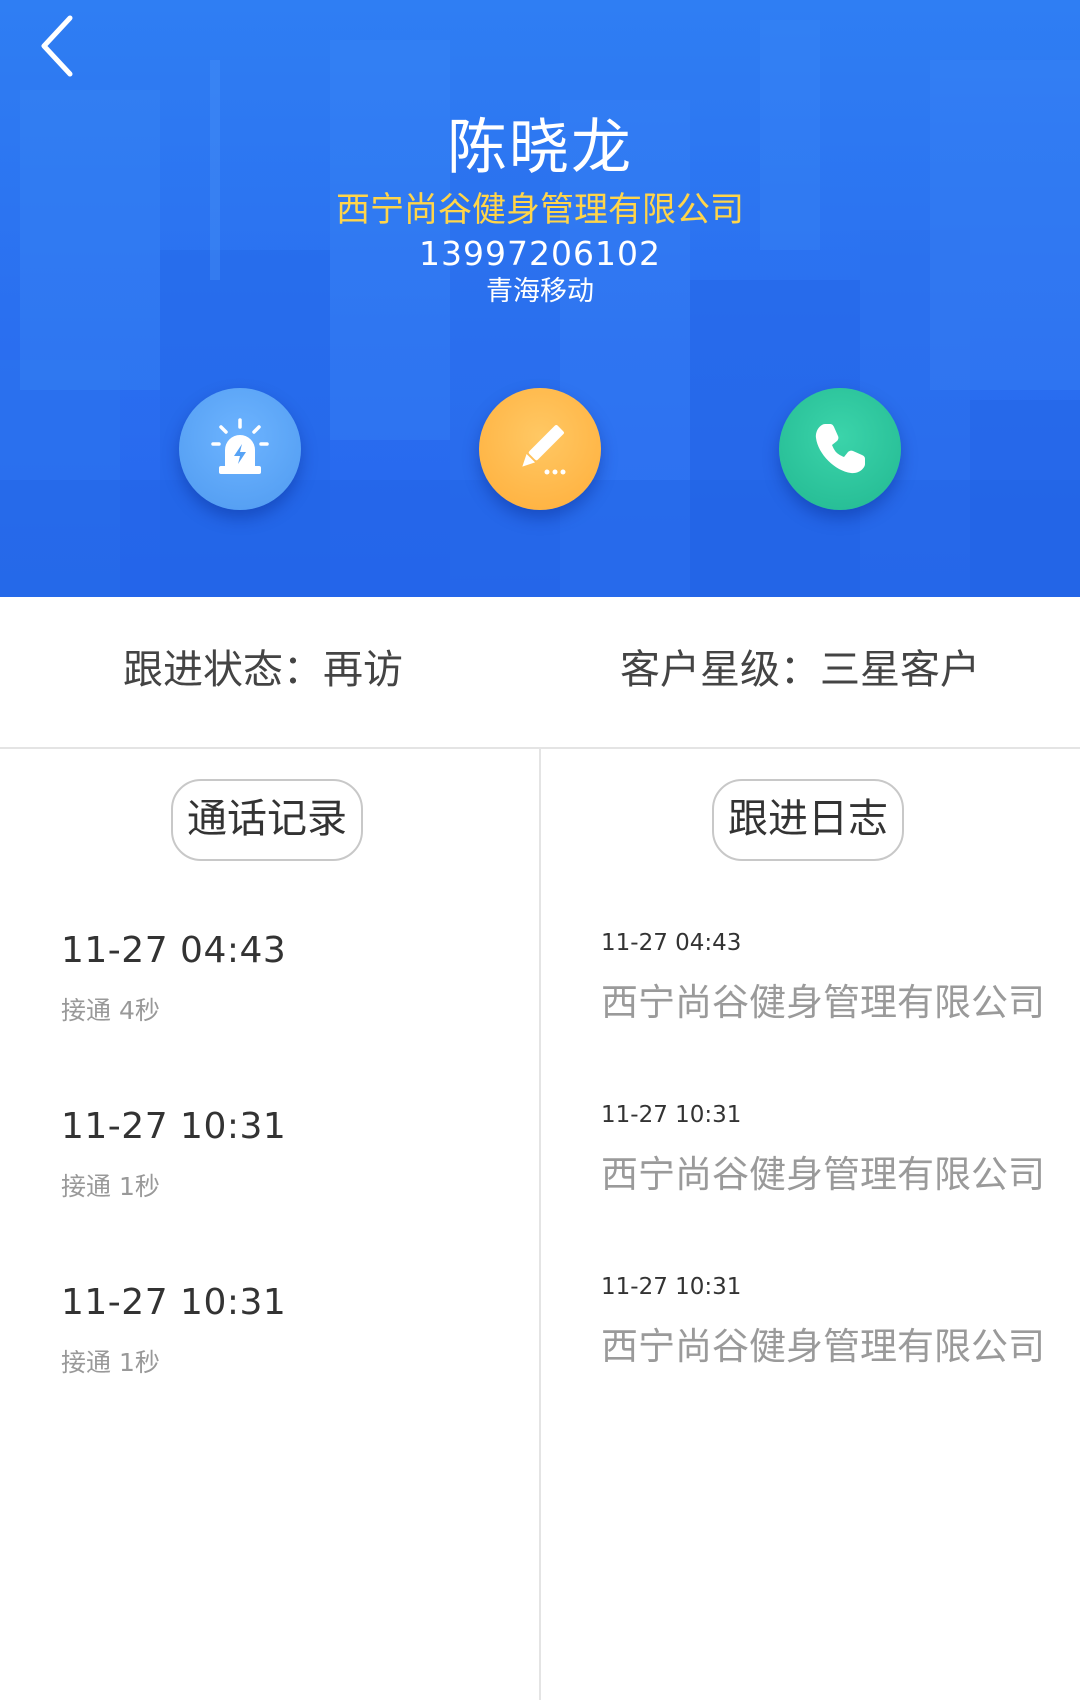 The width and height of the screenshot is (1080, 1700). What do you see at coordinates (363, 670) in the screenshot?
I see `follow-status-value: 再访` at bounding box center [363, 670].